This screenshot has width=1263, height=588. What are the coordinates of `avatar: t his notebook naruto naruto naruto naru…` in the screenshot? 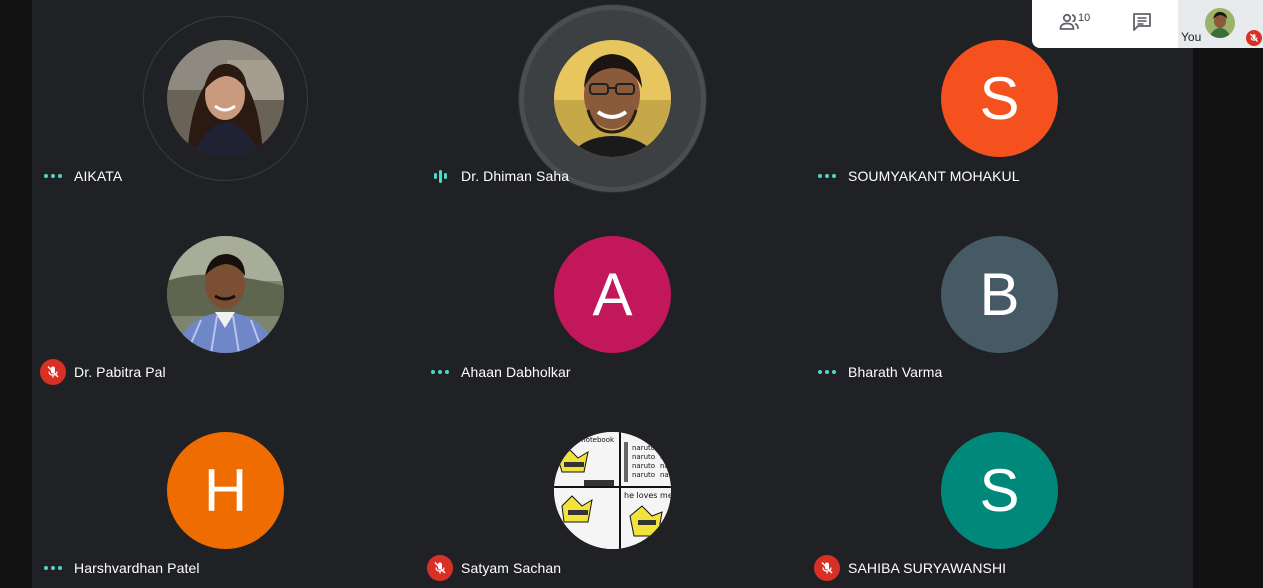 It's located at (612, 490).